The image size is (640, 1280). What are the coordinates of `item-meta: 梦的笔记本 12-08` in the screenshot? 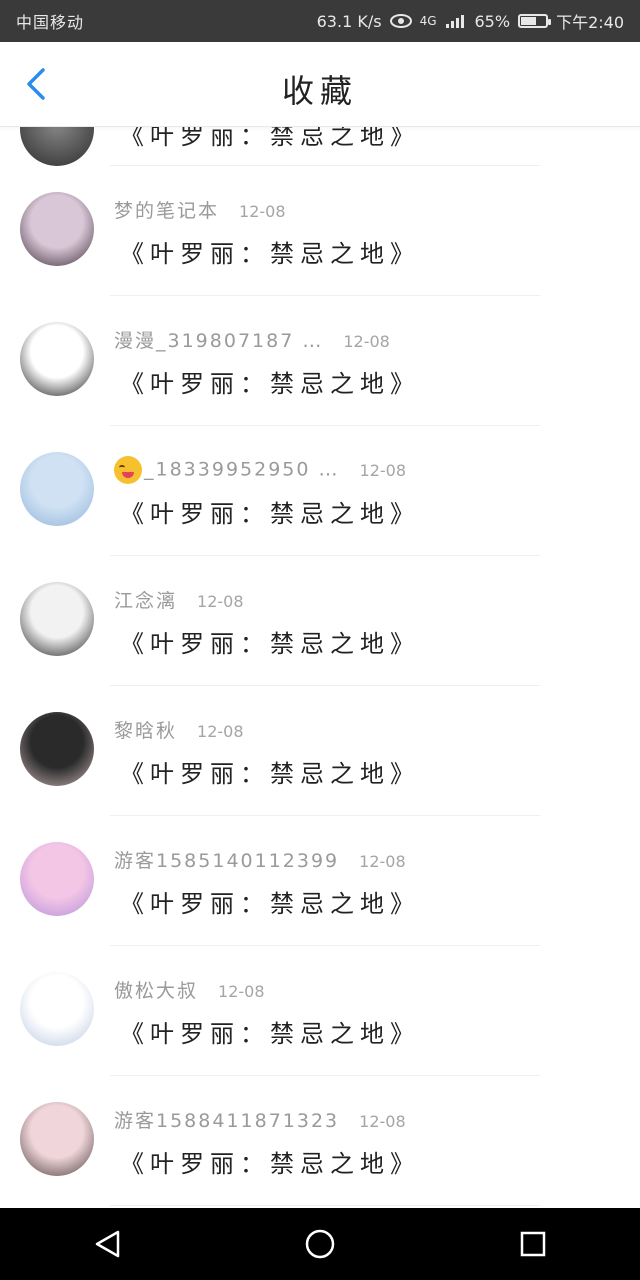 It's located at (200, 209).